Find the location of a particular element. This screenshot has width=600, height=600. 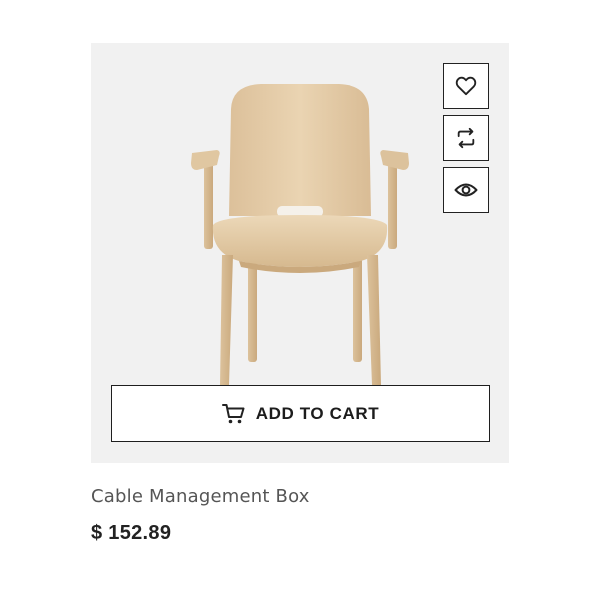

compare-arrows-icon is located at coordinates (466, 138).